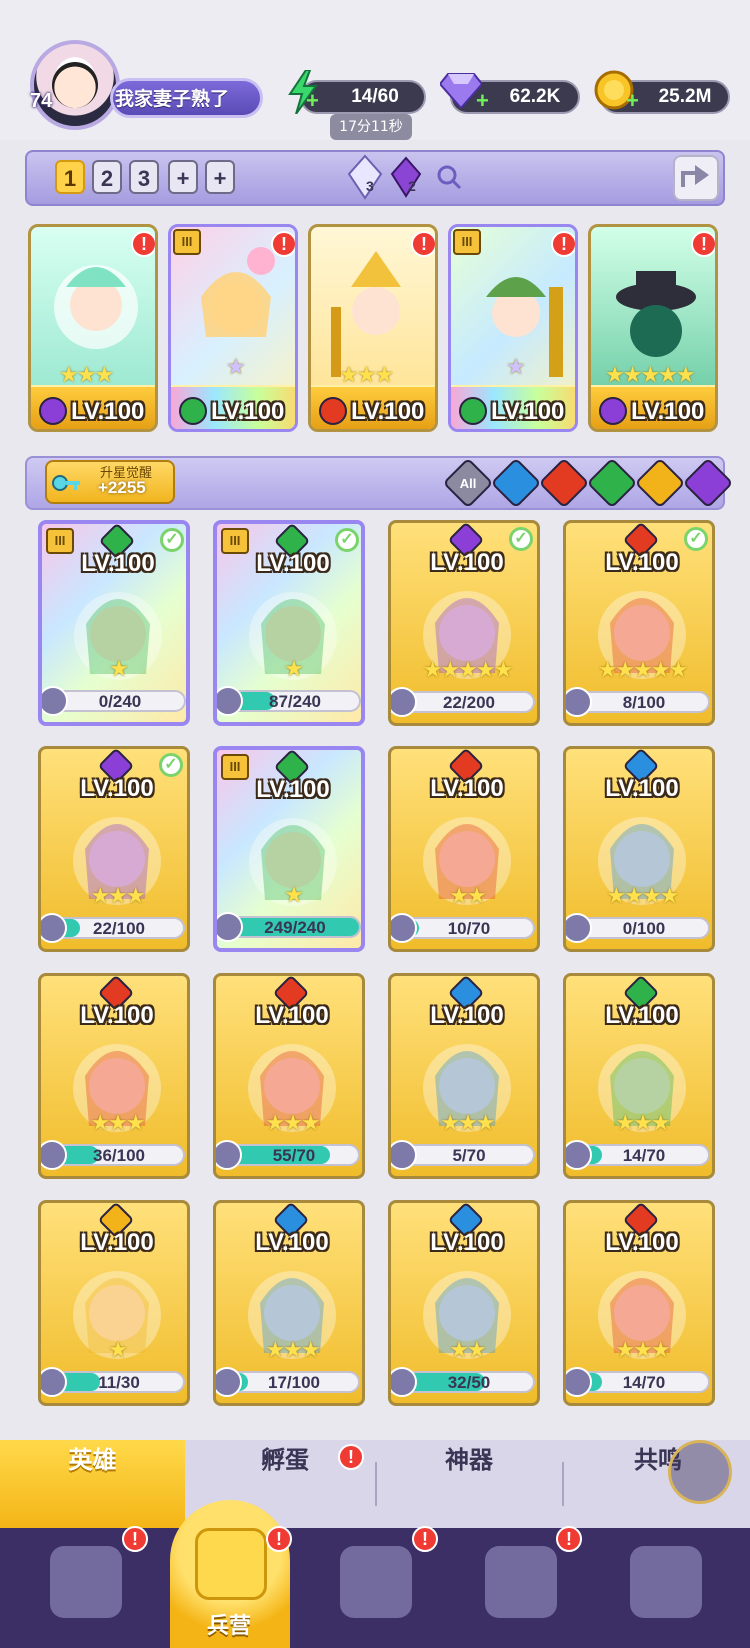 Image resolution: width=750 pixels, height=1648 pixels. What do you see at coordinates (373, 328) in the screenshot?
I see `team-hero-card-3: ★★★ LV.100 !` at bounding box center [373, 328].